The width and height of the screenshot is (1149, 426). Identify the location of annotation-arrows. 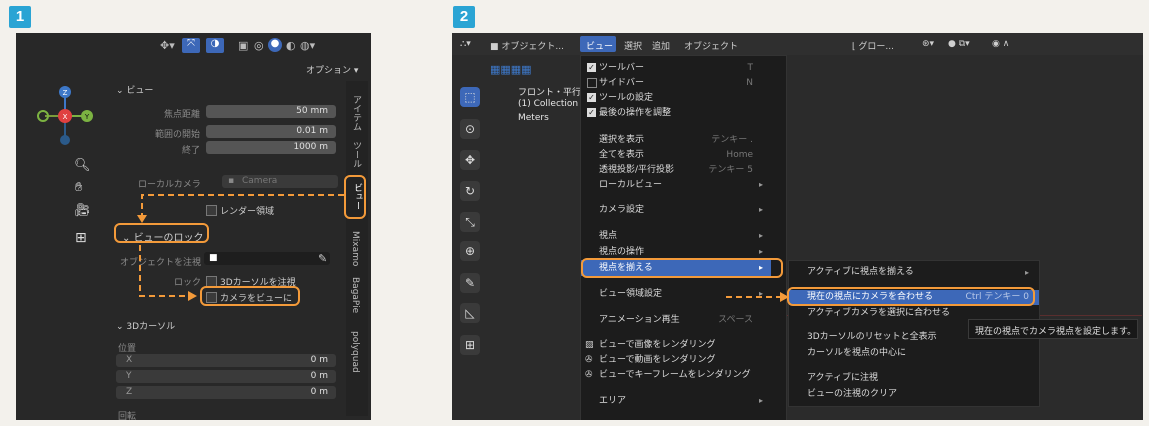
(240, 247).